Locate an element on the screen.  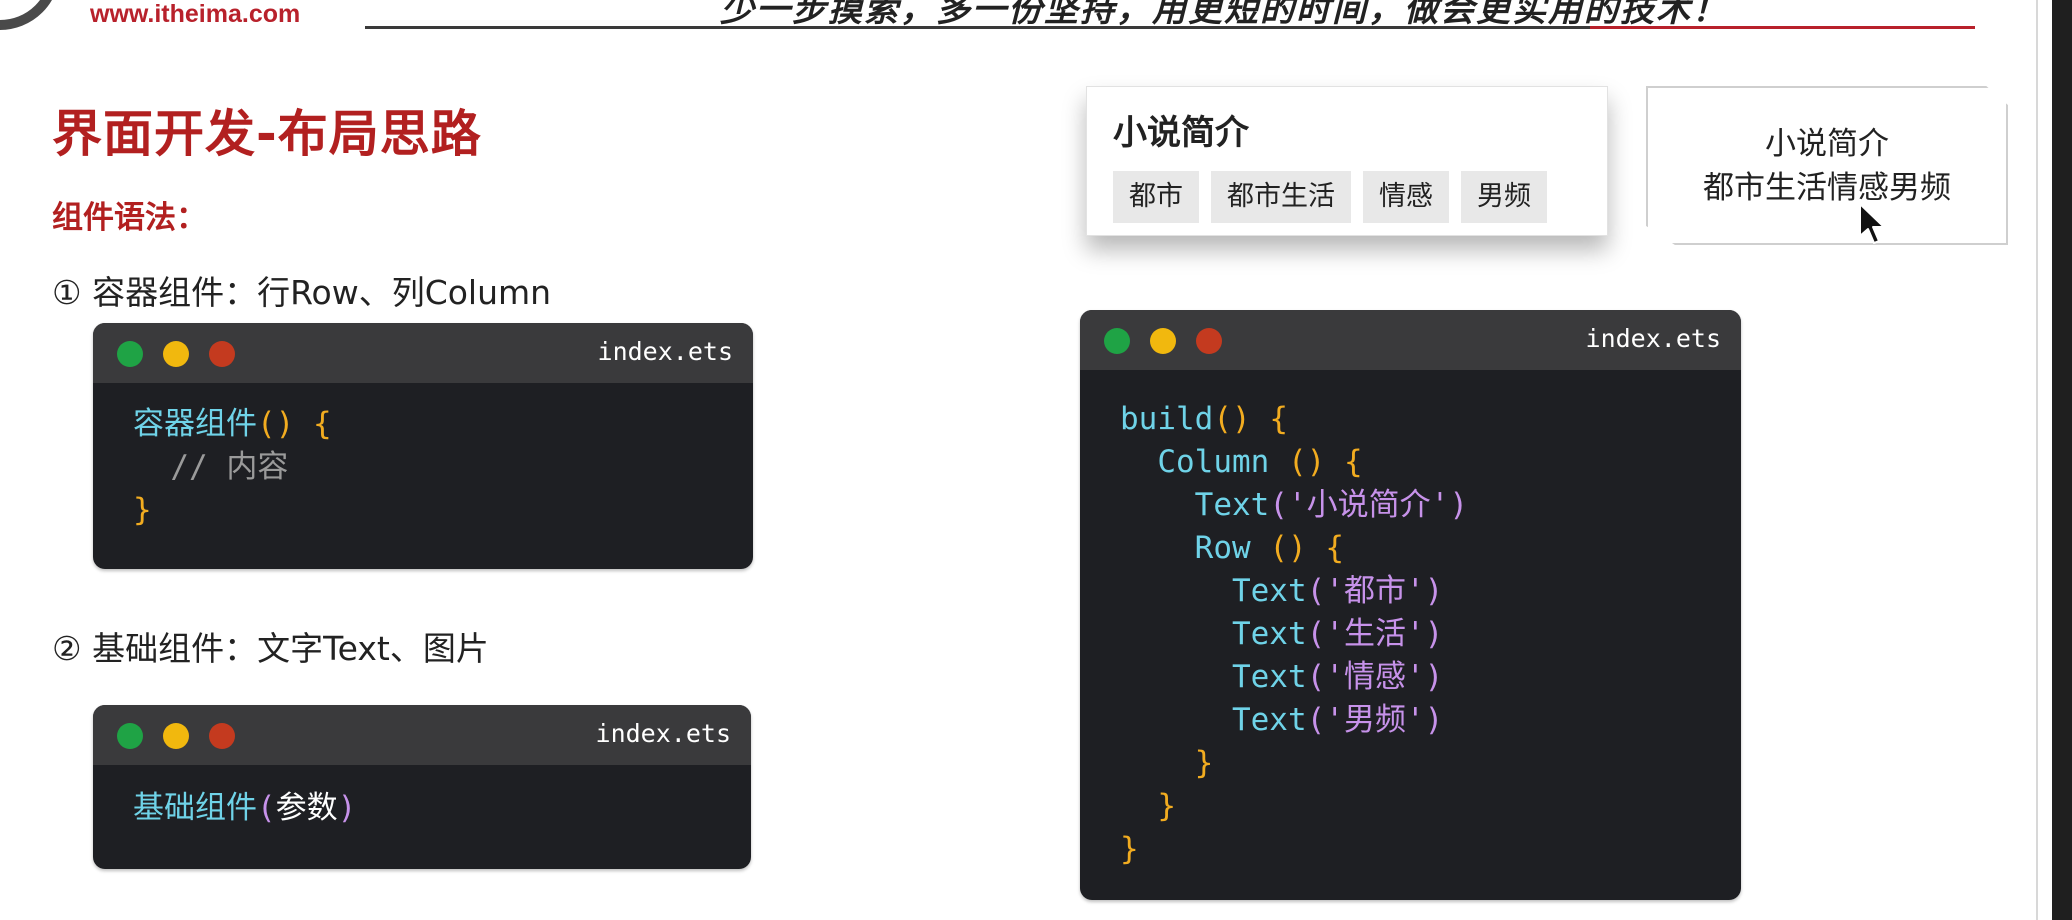
header-accent-divider is located at coordinates (1782, 27).